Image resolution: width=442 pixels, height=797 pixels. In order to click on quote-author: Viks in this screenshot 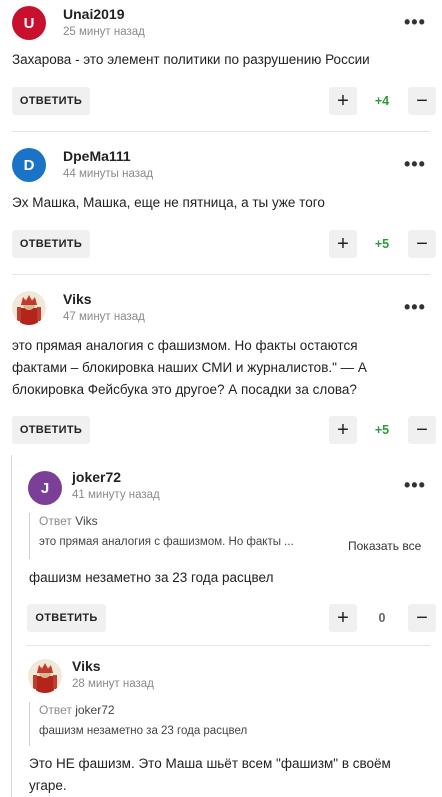, I will do `click(86, 521)`.